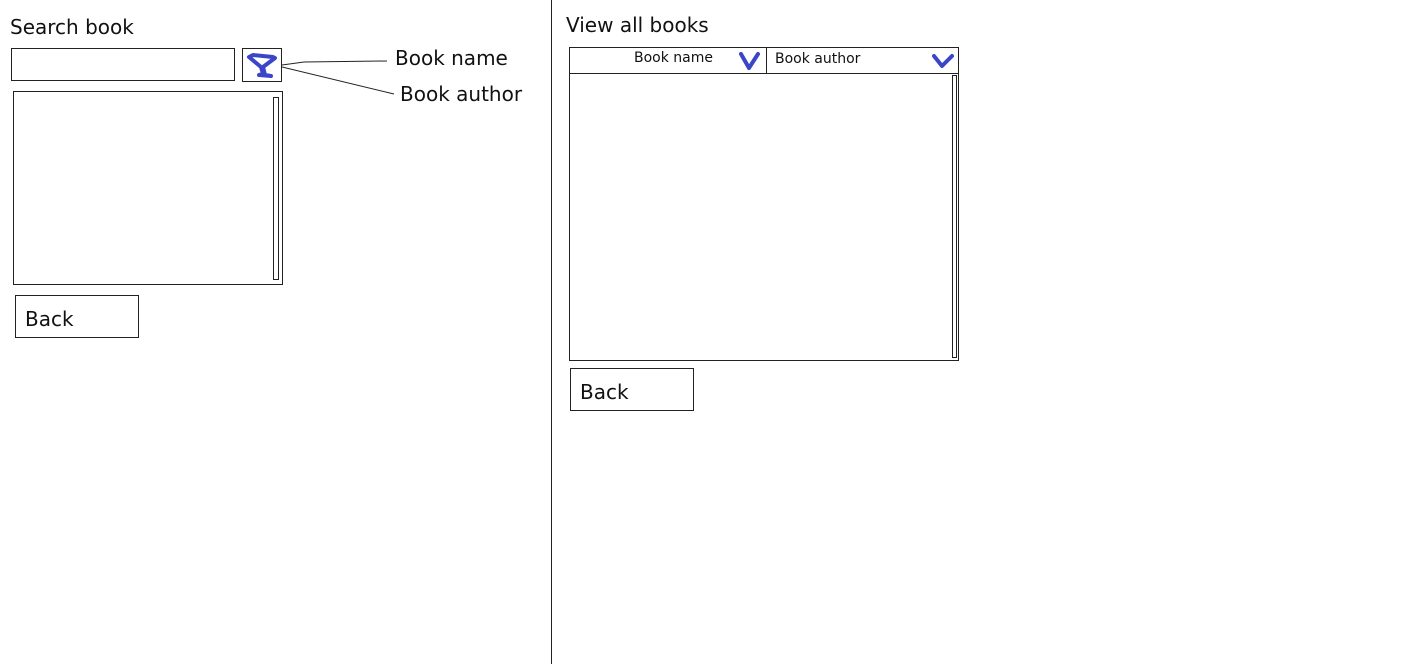 The image size is (1416, 664). I want to click on books-table-header: Book name Book author, so click(764, 61).